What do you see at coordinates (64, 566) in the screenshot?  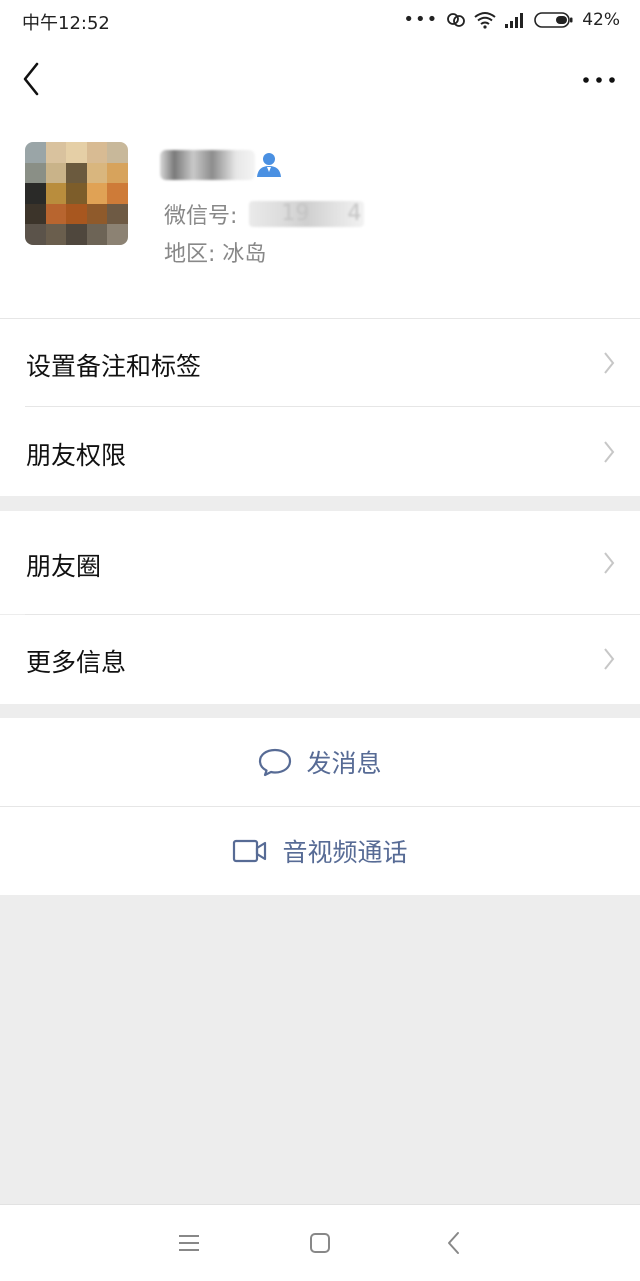 I see `row-label: 朋友圈` at bounding box center [64, 566].